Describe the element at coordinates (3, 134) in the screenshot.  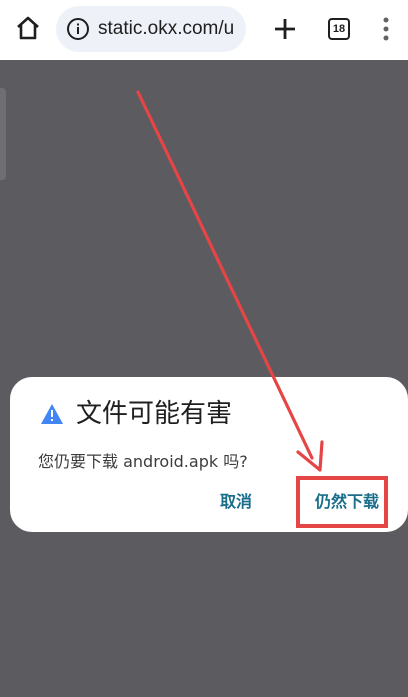
I see `page-edge-handle` at that location.